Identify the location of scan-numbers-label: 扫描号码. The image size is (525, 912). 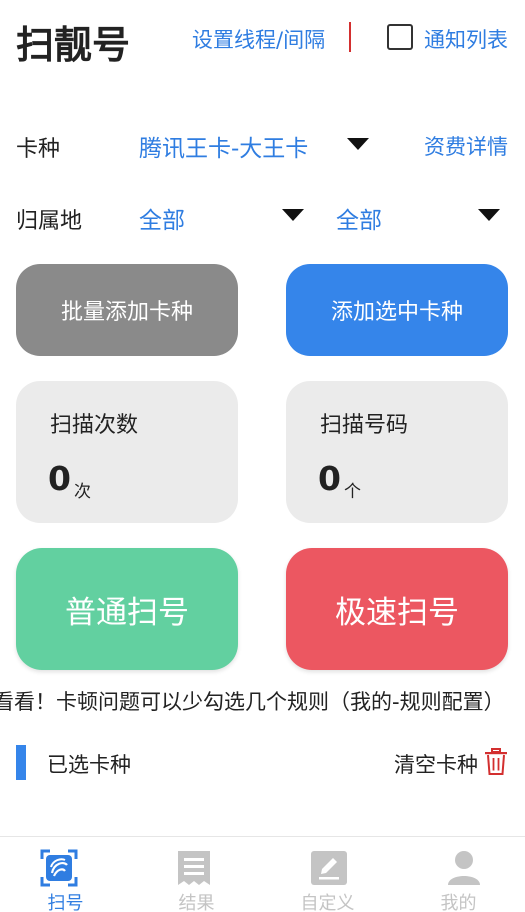
(364, 425).